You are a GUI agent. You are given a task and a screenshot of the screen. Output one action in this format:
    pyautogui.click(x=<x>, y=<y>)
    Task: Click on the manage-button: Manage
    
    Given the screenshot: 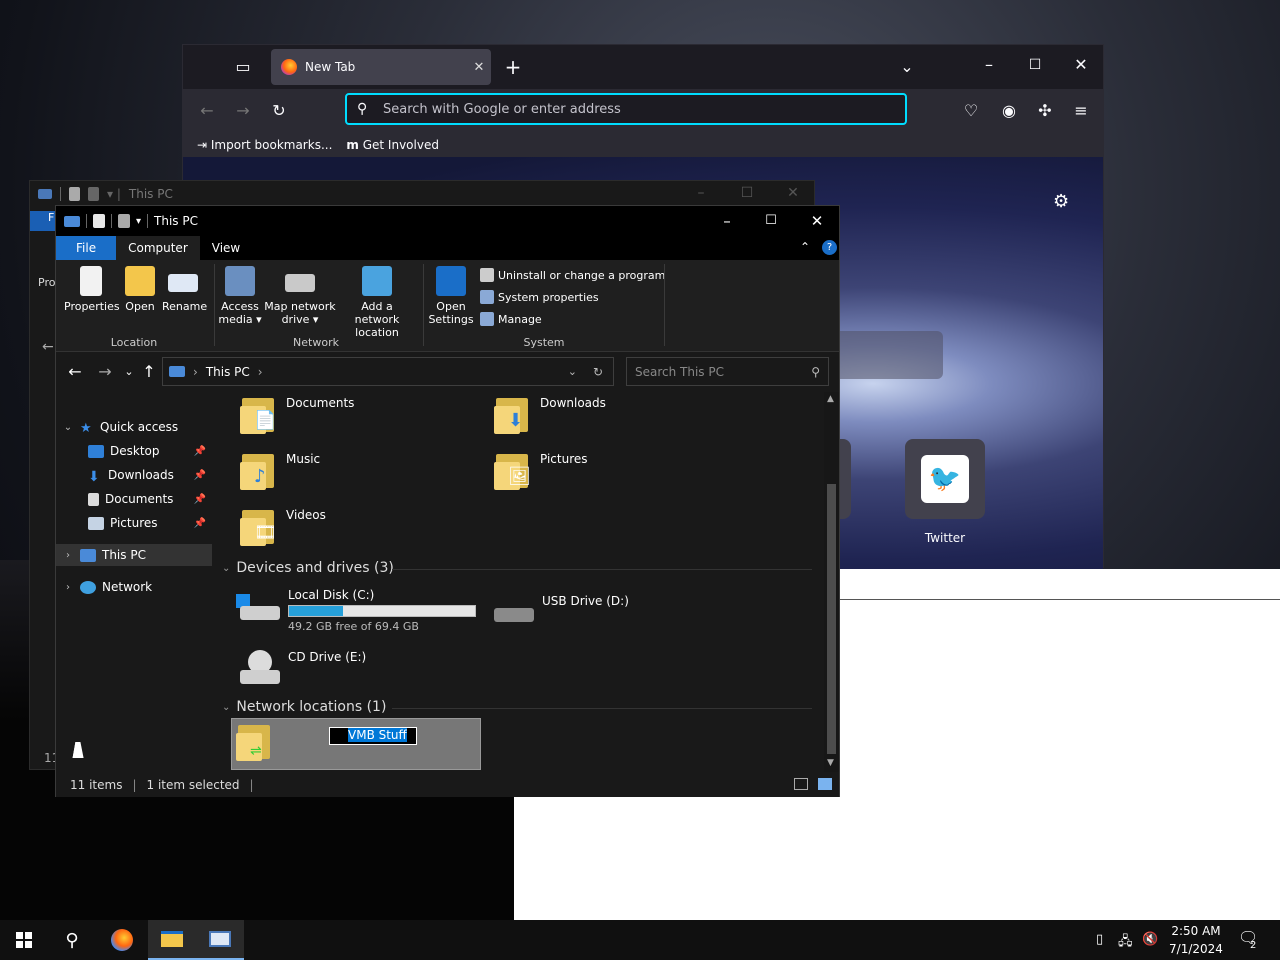 What is the action you would take?
    pyautogui.click(x=511, y=319)
    